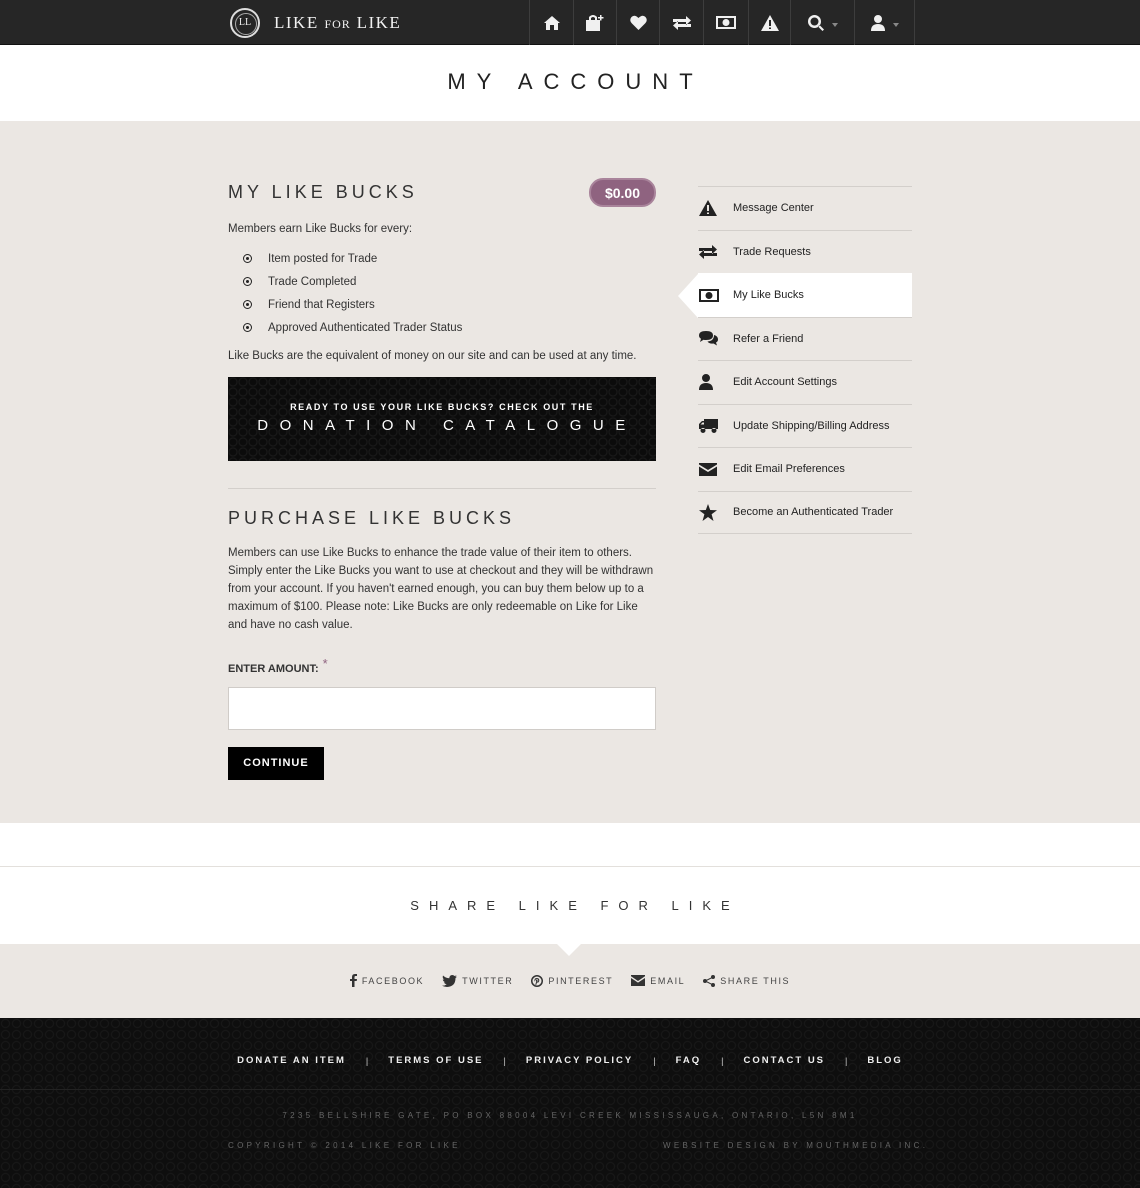 The image size is (1140, 1188). Describe the element at coordinates (579, 1060) in the screenshot. I see `footer-link-privacy: PRIVACY POLICY` at that location.